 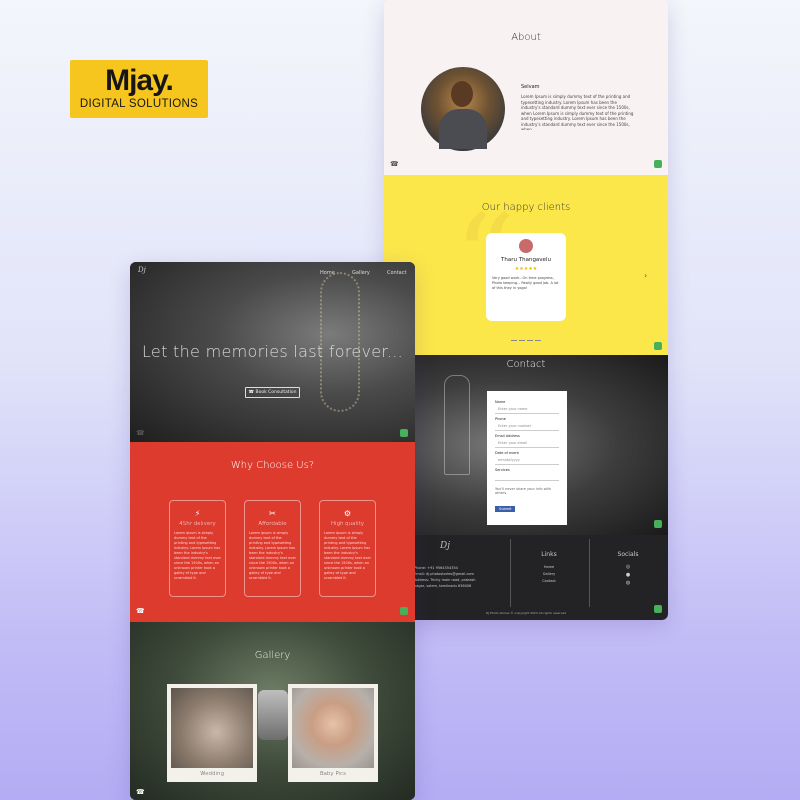 What do you see at coordinates (526, 37) in the screenshot?
I see `about-title: About` at bounding box center [526, 37].